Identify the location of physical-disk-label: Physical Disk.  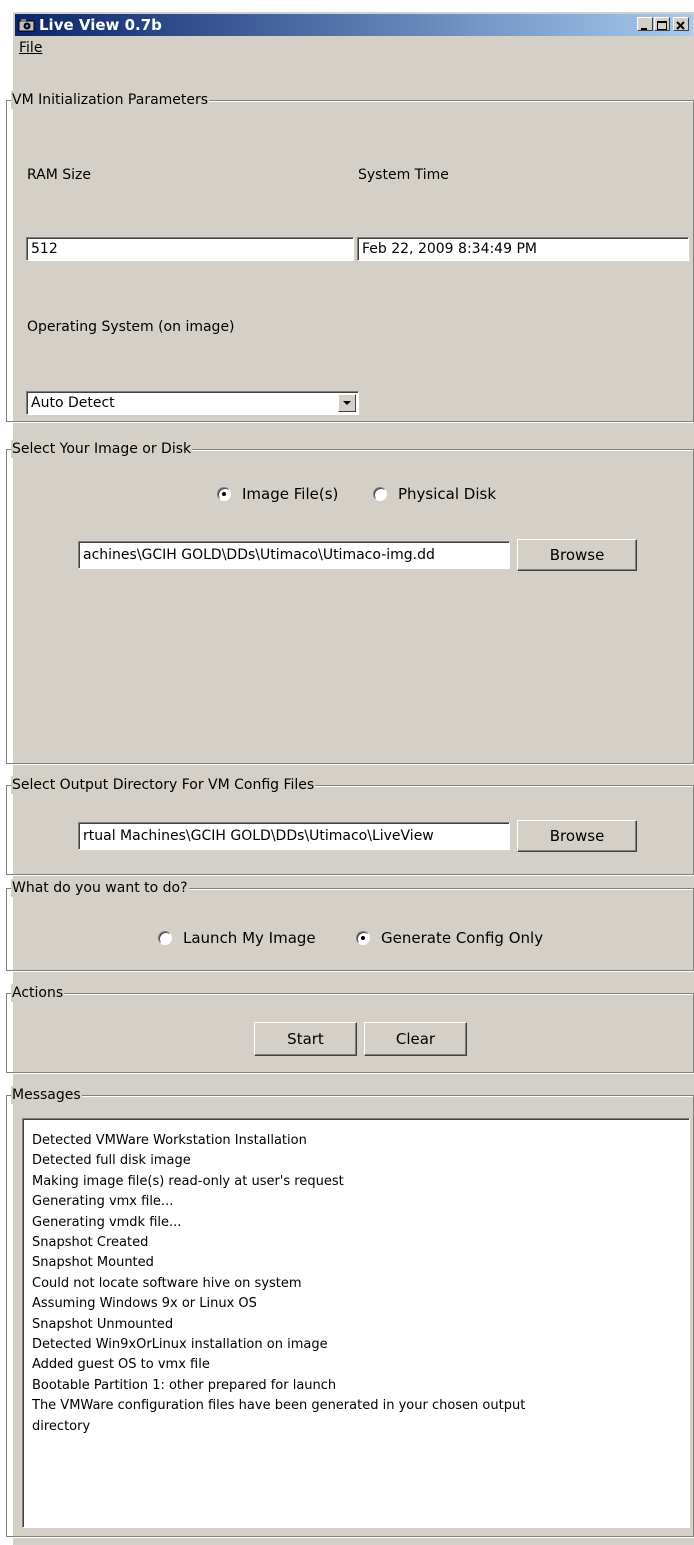
(447, 494).